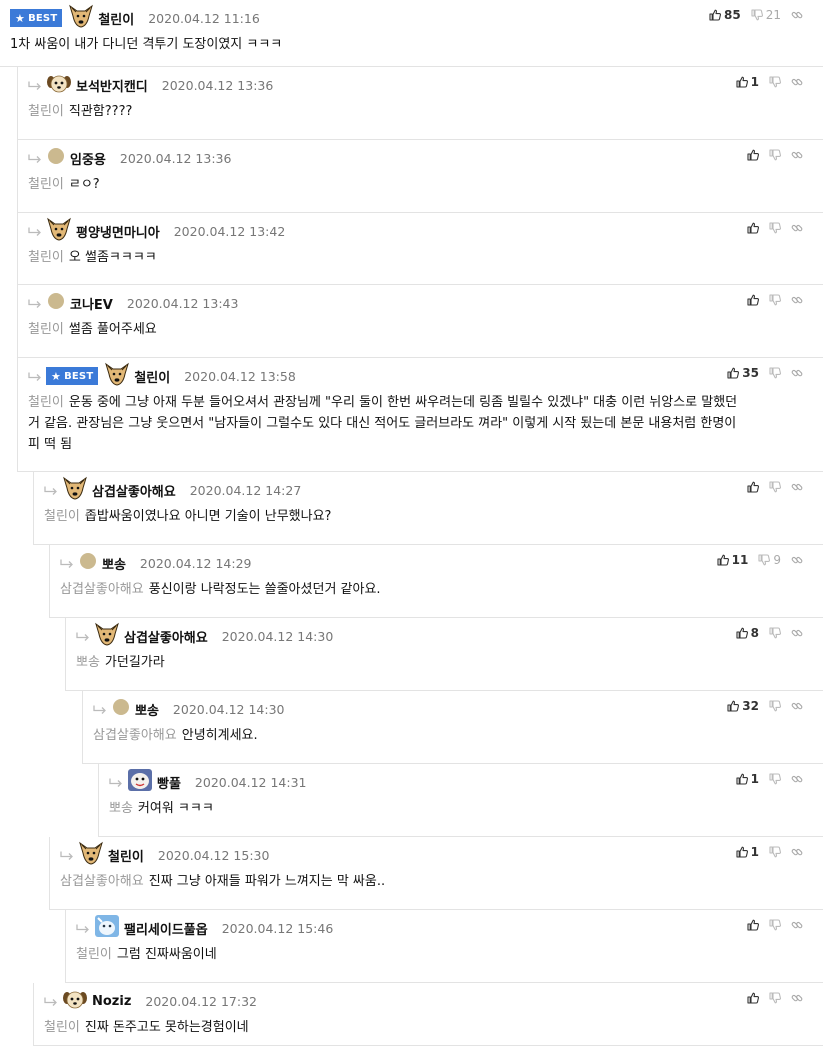 The height and width of the screenshot is (1046, 823). Describe the element at coordinates (766, 15) in the screenshot. I see `dislike-button: 21` at that location.